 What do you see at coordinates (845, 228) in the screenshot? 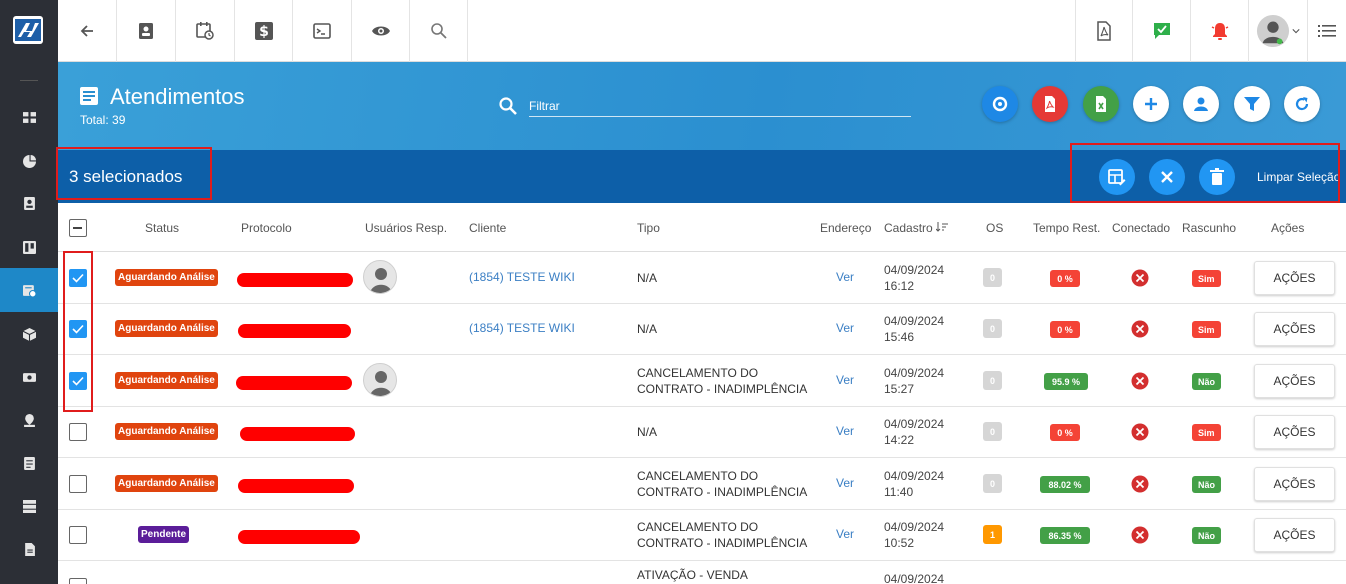
I see `column-header: Endereço` at bounding box center [845, 228].